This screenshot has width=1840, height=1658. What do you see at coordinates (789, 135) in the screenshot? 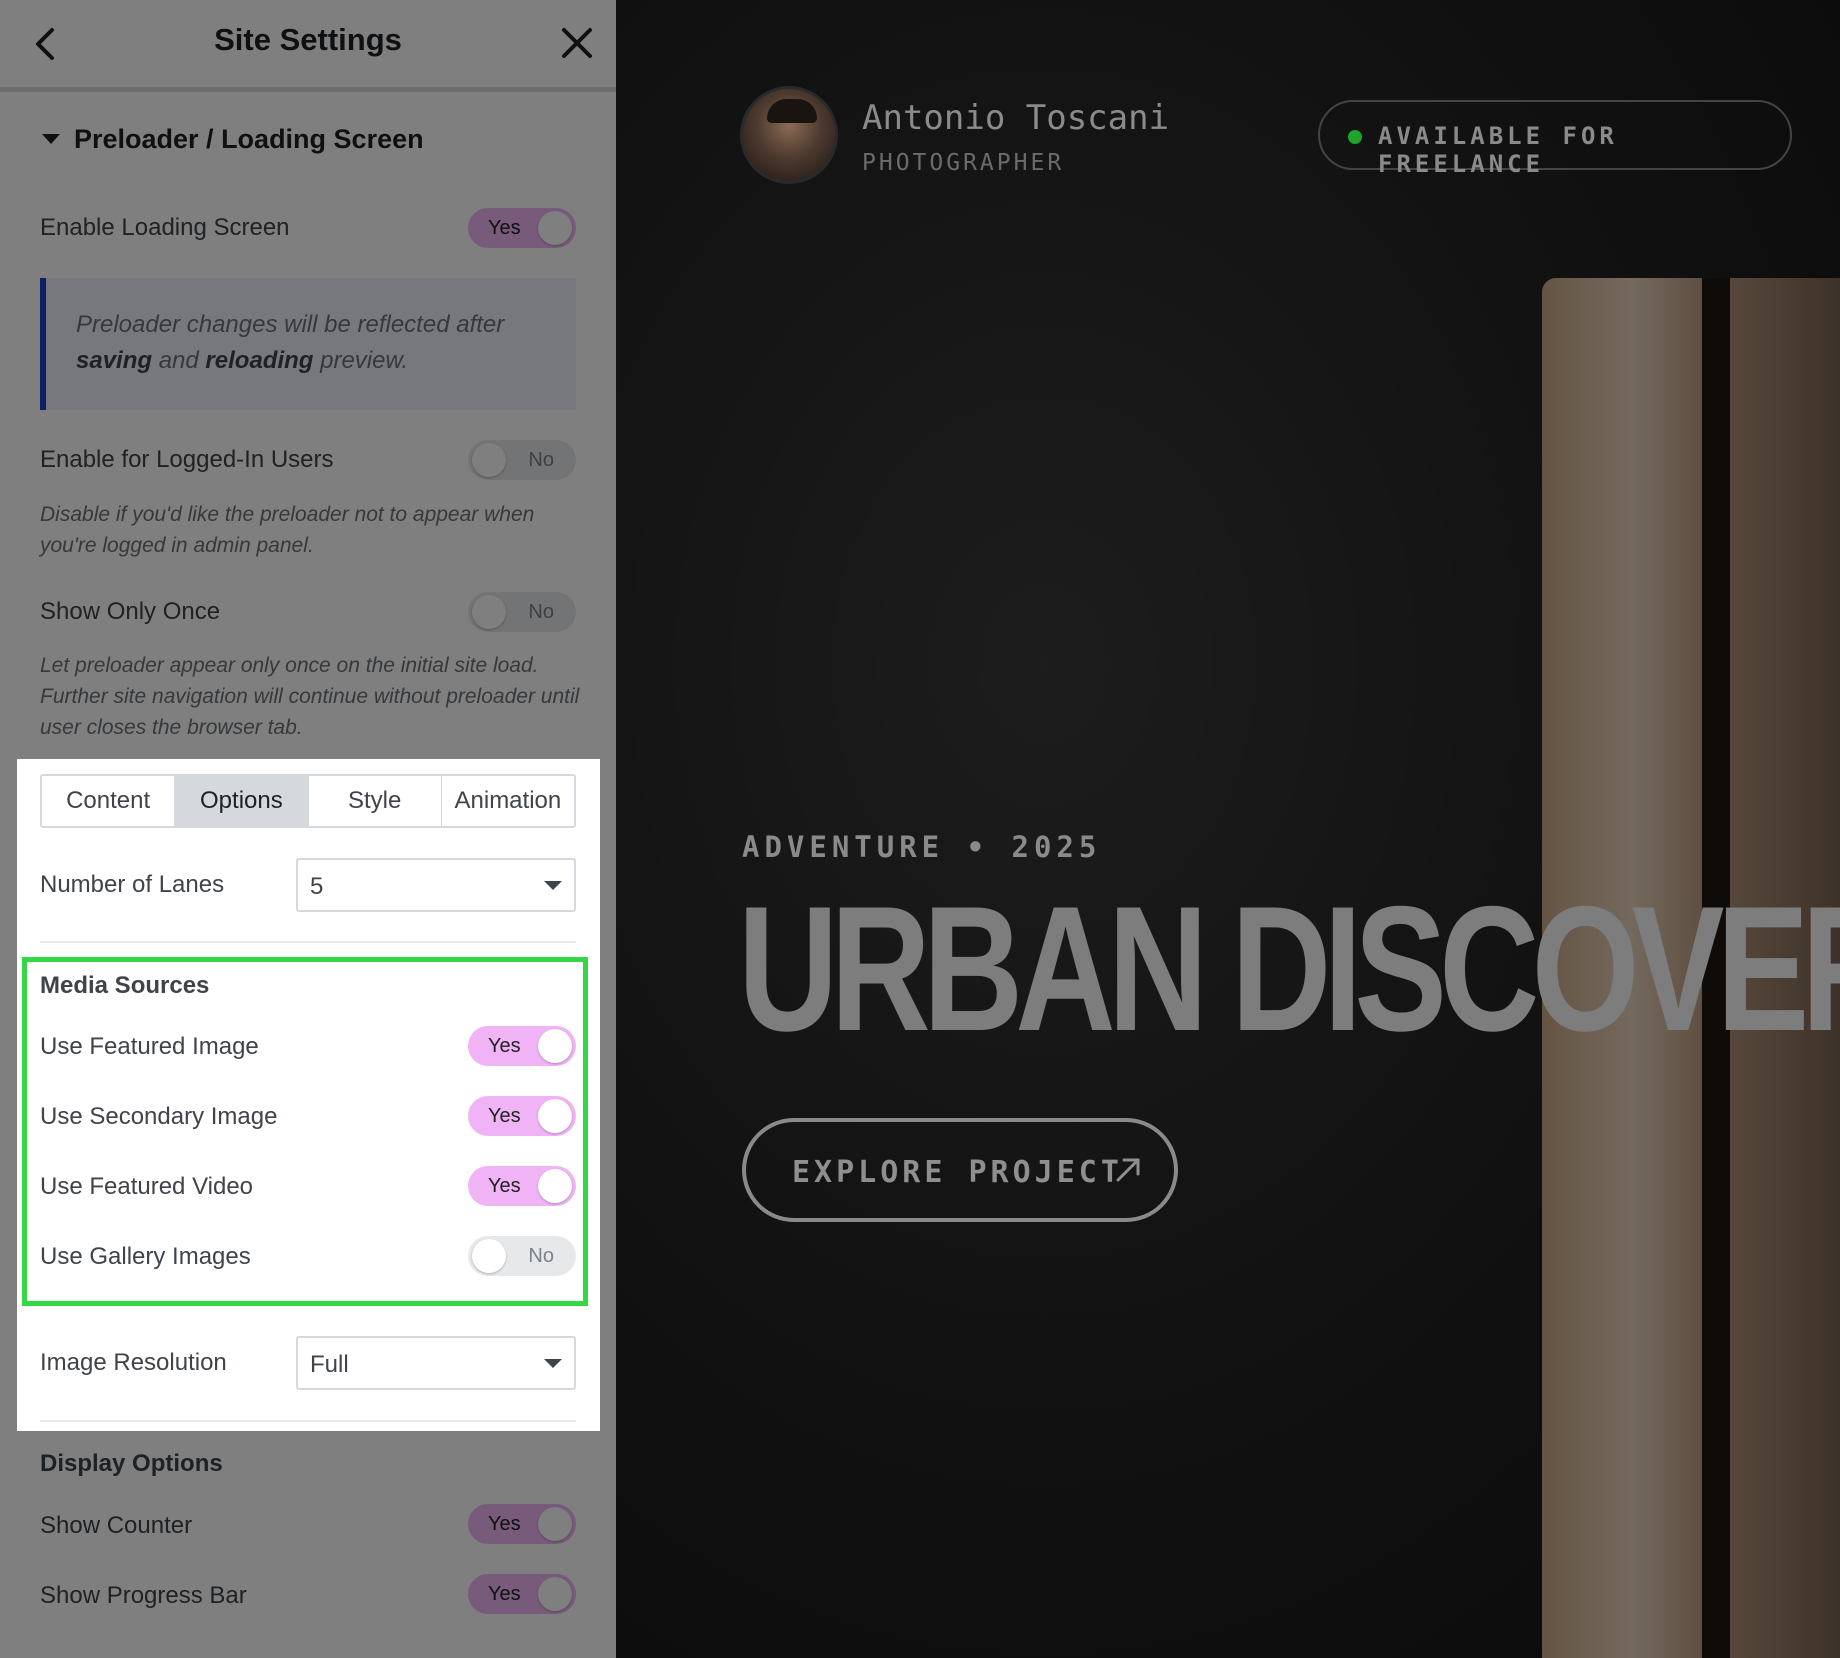
I see `avatar` at bounding box center [789, 135].